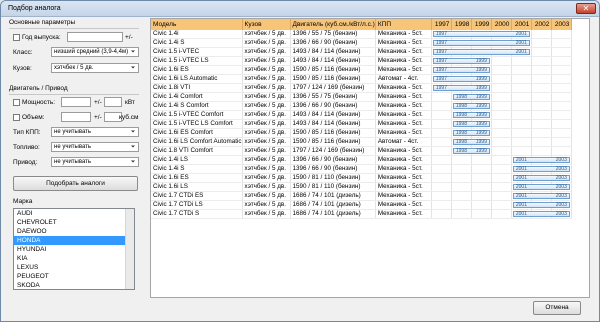  What do you see at coordinates (95, 162) in the screenshot?
I see `drive-select: не учитывать` at bounding box center [95, 162].